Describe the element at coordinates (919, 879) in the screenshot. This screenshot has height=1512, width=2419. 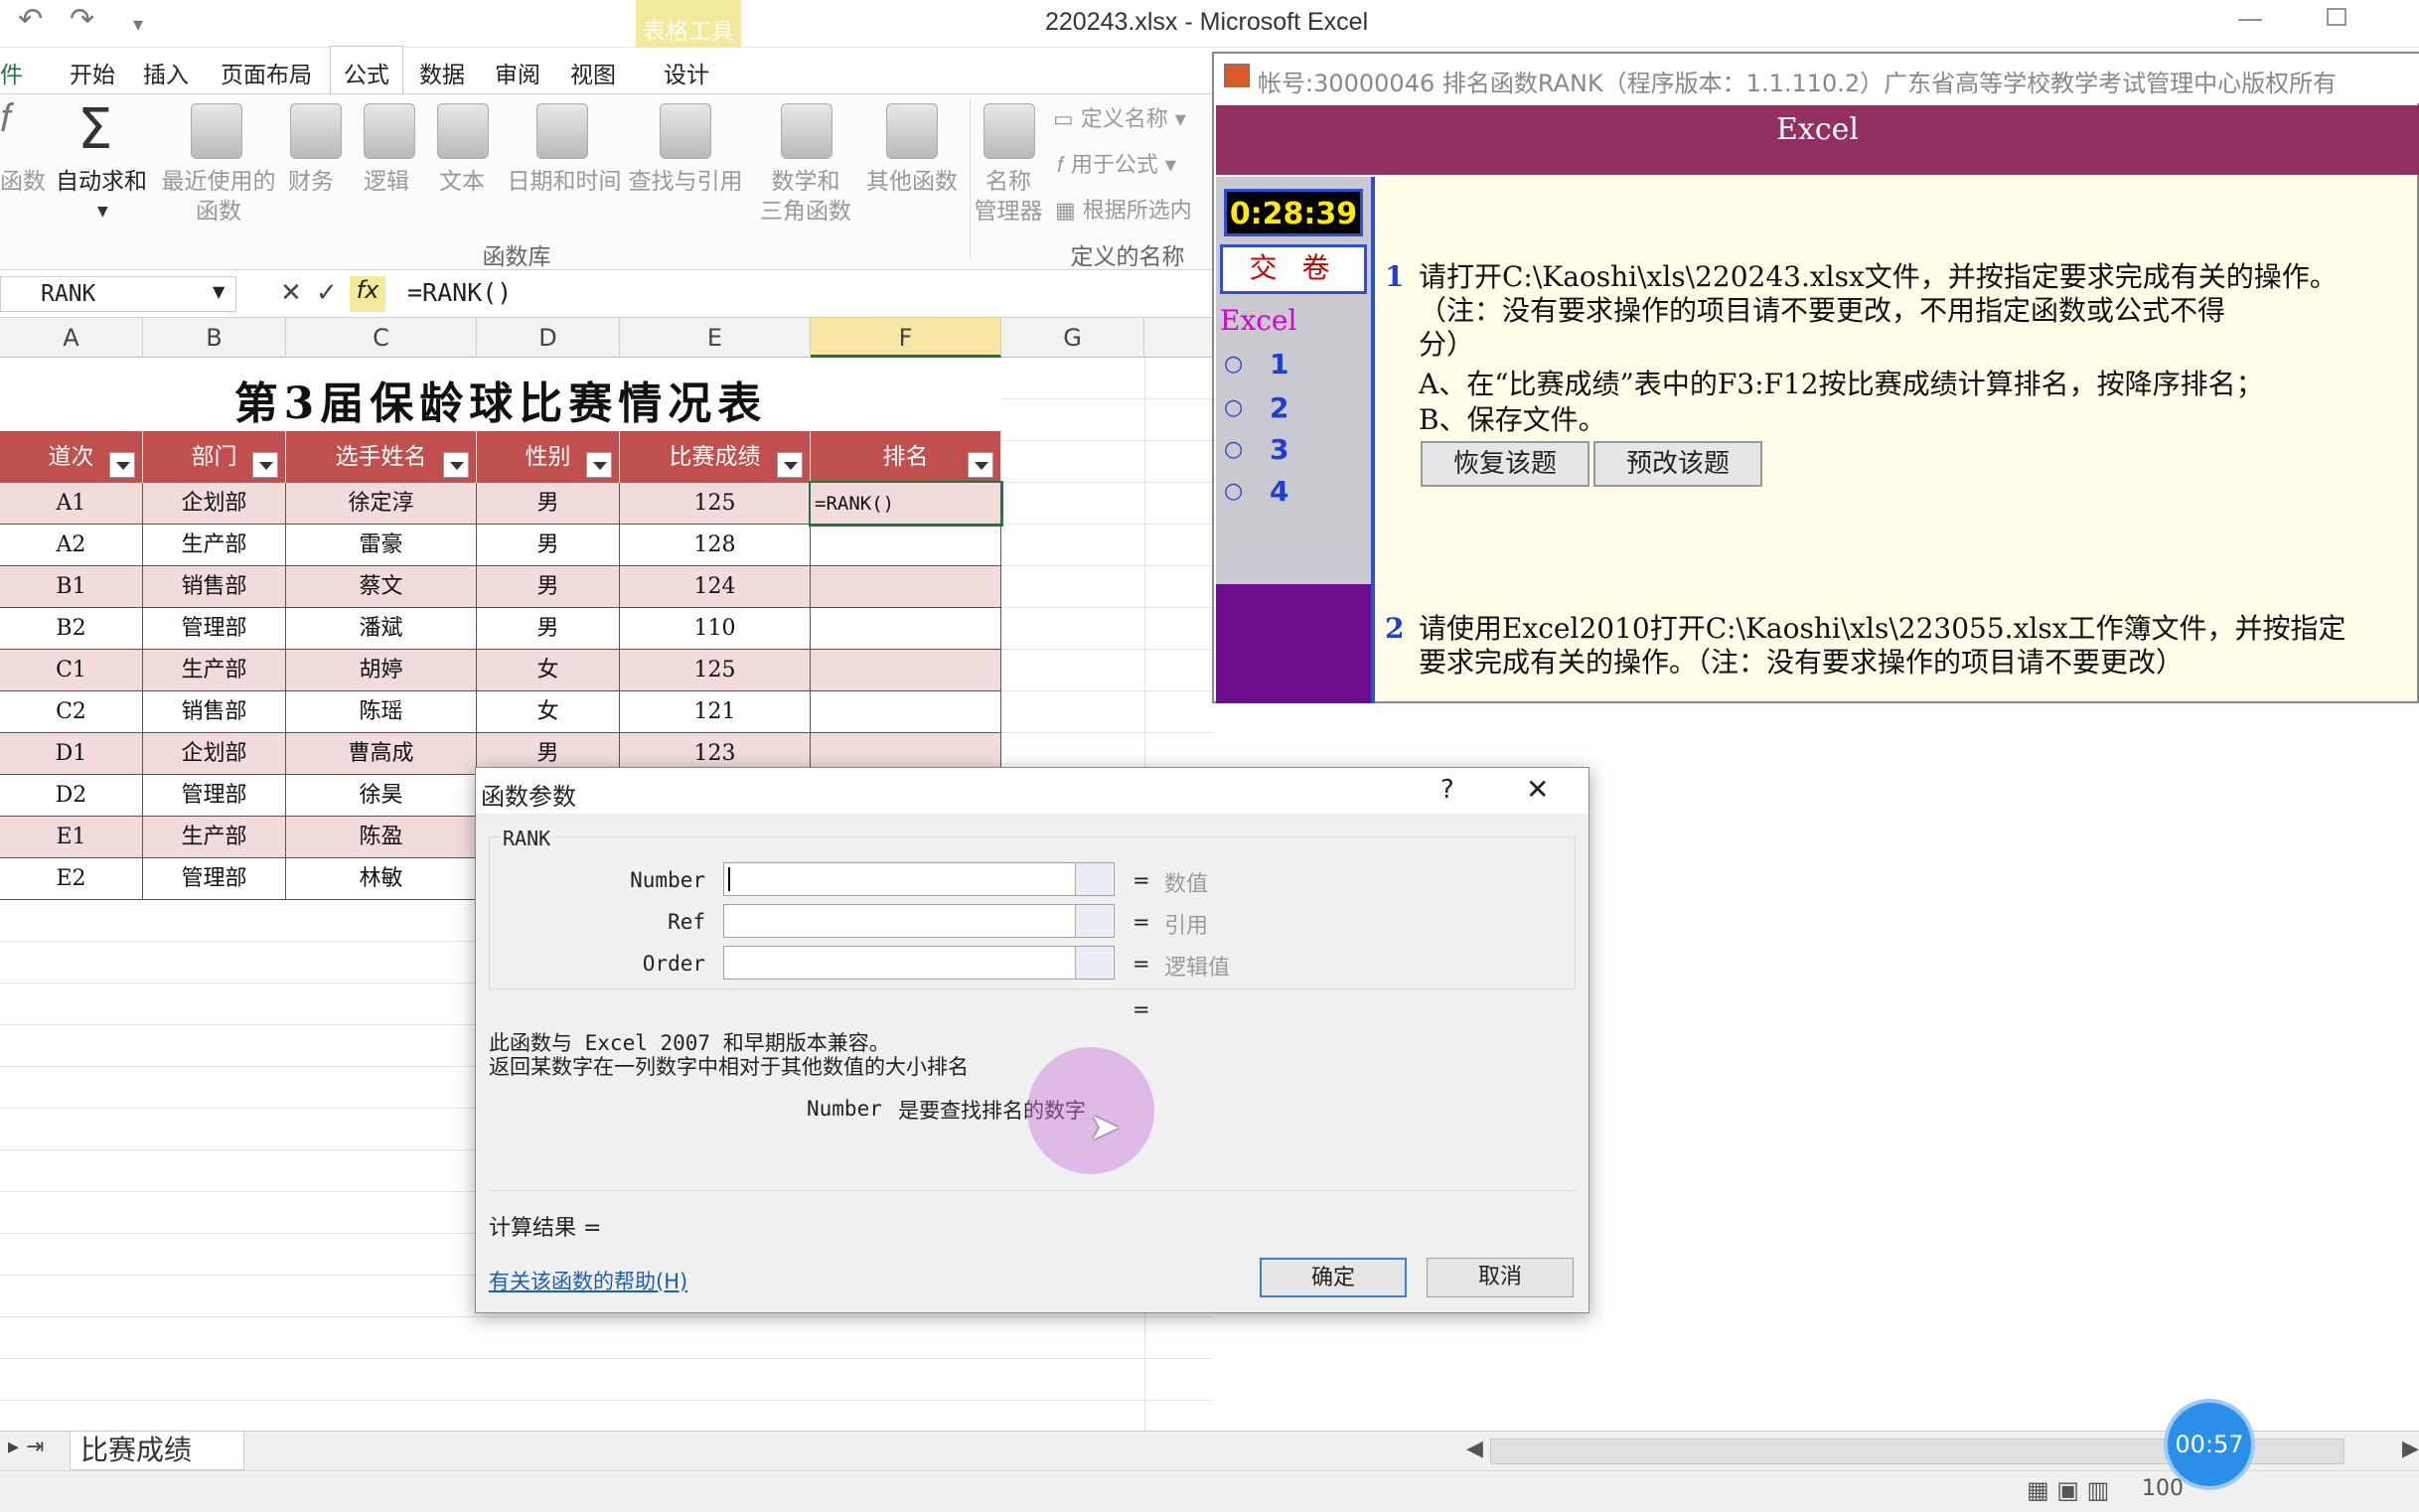
I see `number-input` at that location.